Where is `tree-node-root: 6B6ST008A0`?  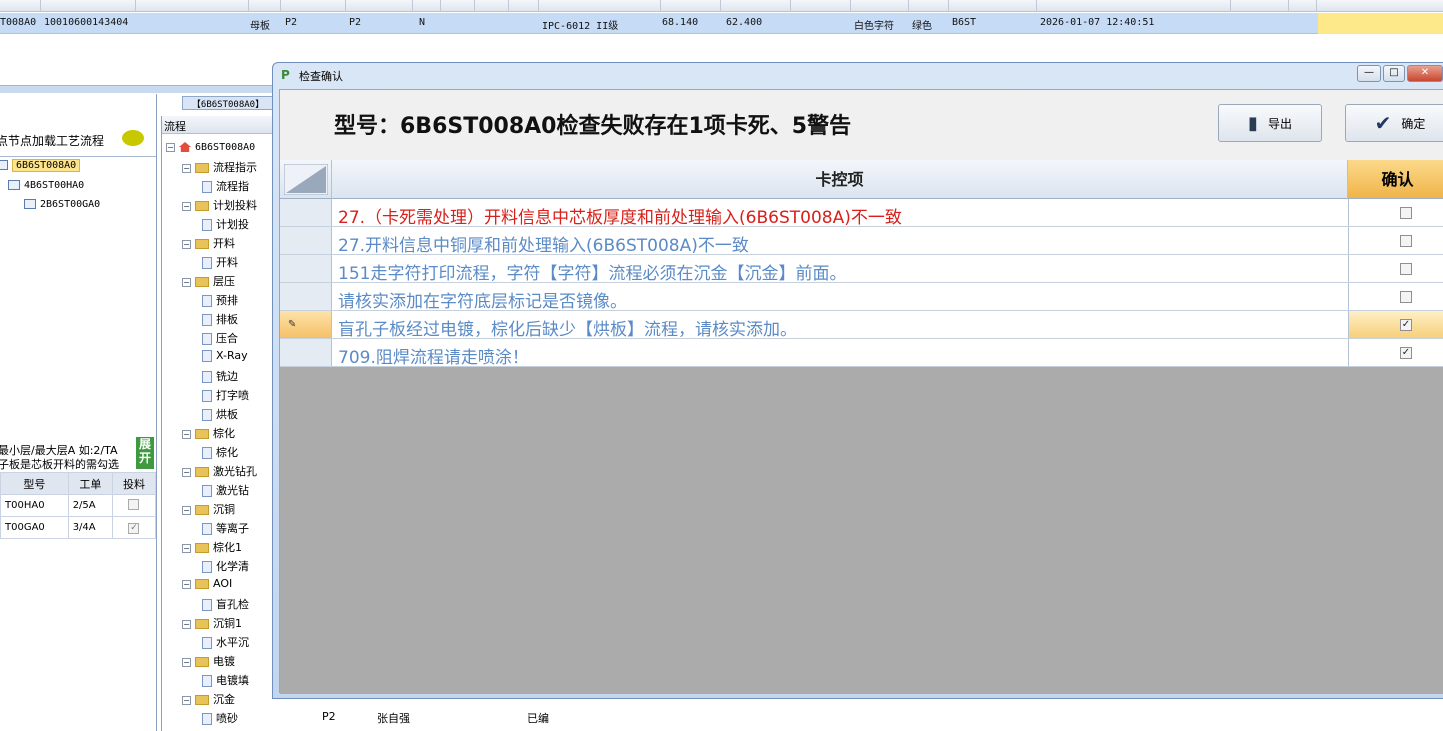
tree-node-root: 6B6ST008A0 is located at coordinates (40, 165).